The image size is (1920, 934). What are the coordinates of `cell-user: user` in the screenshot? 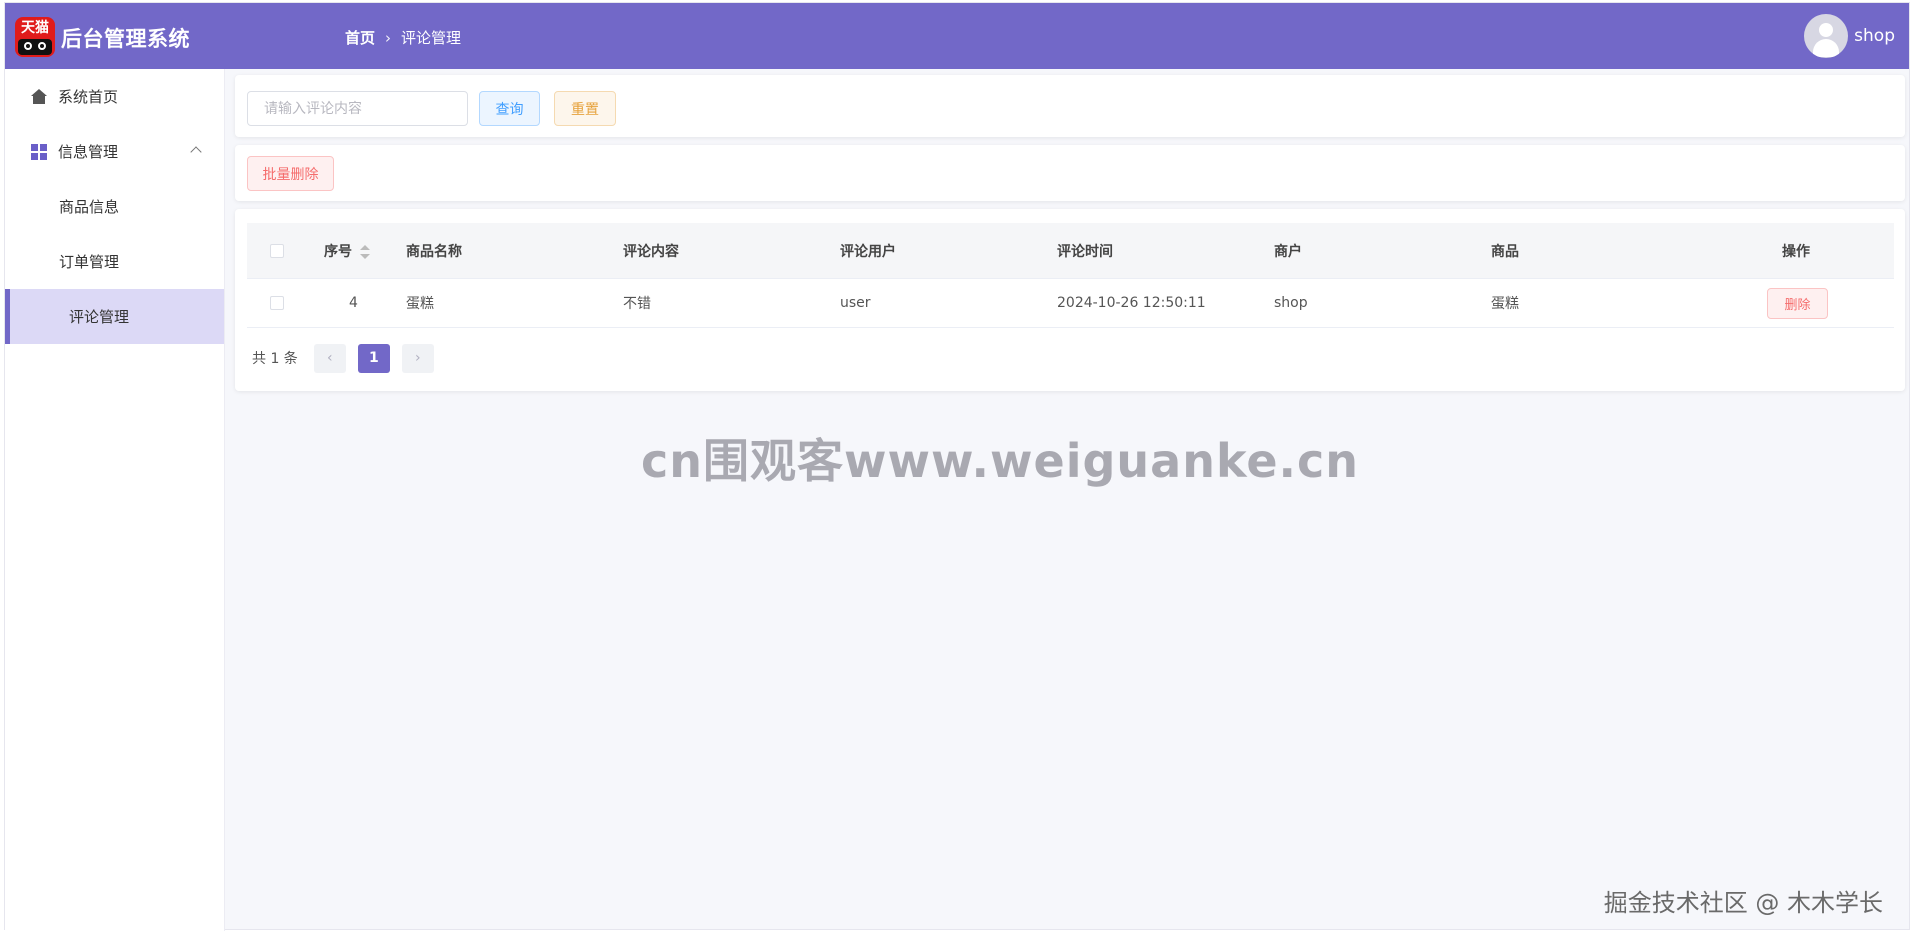 It's located at (855, 303).